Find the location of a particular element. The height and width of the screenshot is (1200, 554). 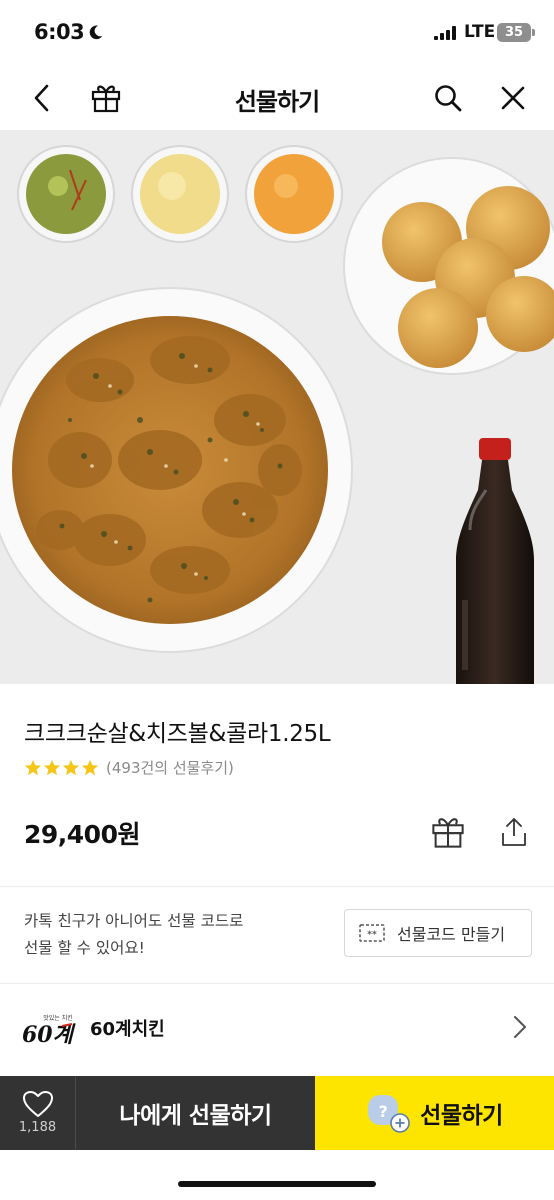

moon-icon is located at coordinates (96, 32).